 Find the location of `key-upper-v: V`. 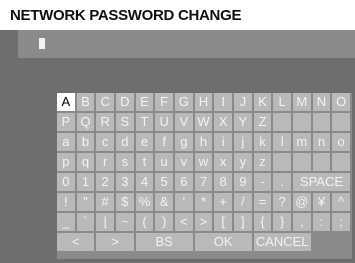

key-upper-v: V is located at coordinates (183, 122).